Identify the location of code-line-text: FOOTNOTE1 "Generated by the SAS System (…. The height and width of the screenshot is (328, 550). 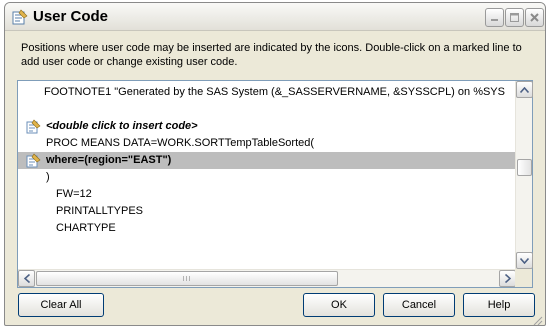
(274, 92).